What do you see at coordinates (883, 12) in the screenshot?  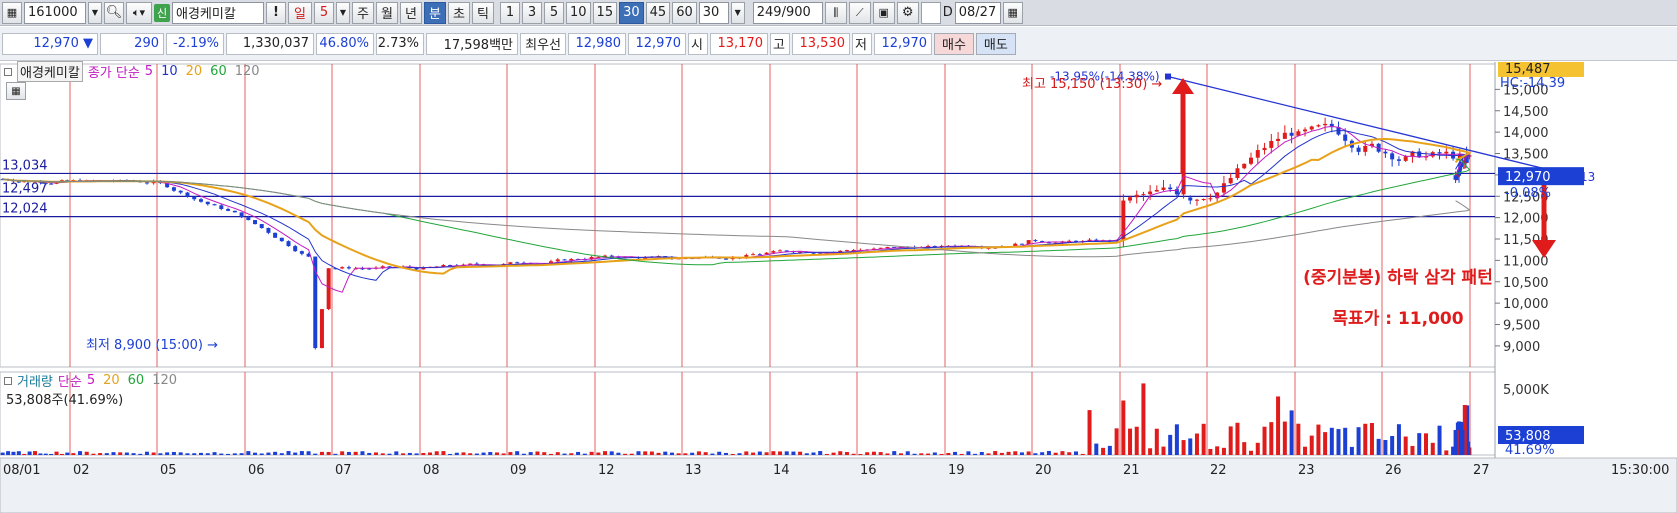 I see `save-icon: ▣` at bounding box center [883, 12].